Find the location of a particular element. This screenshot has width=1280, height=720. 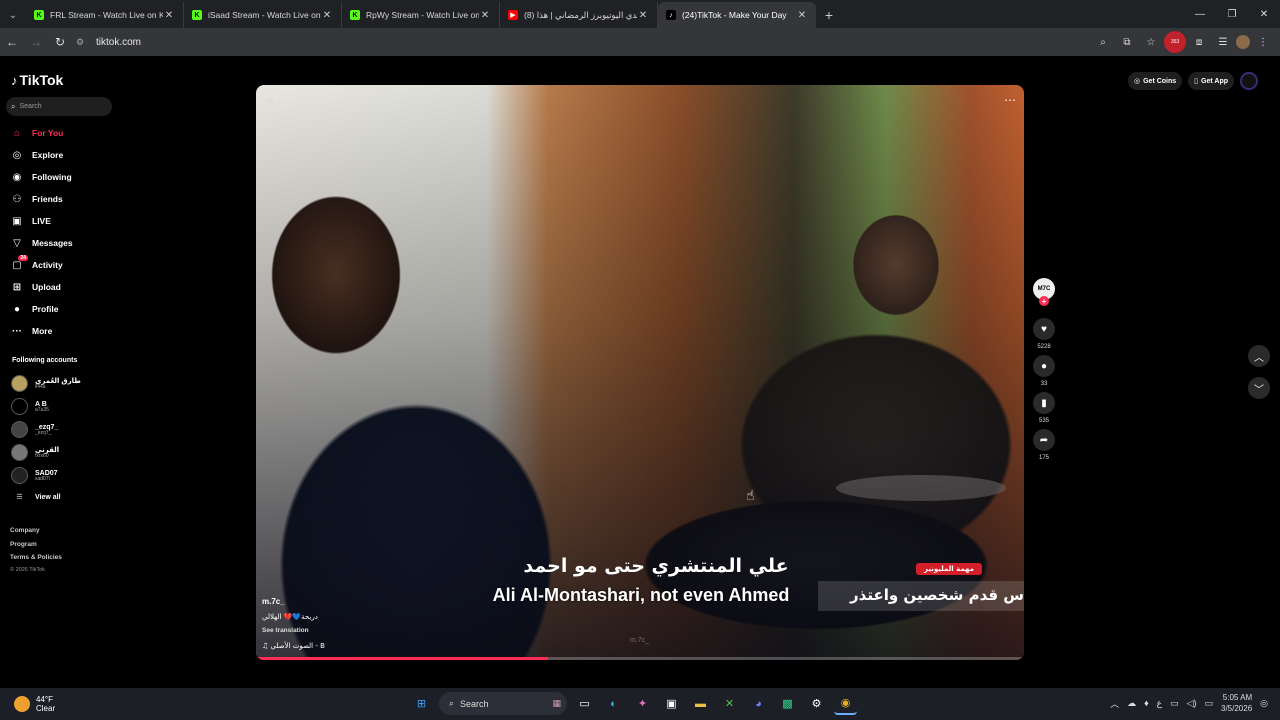

taskbar-search: ⌕ Search ▦ is located at coordinates (503, 703).